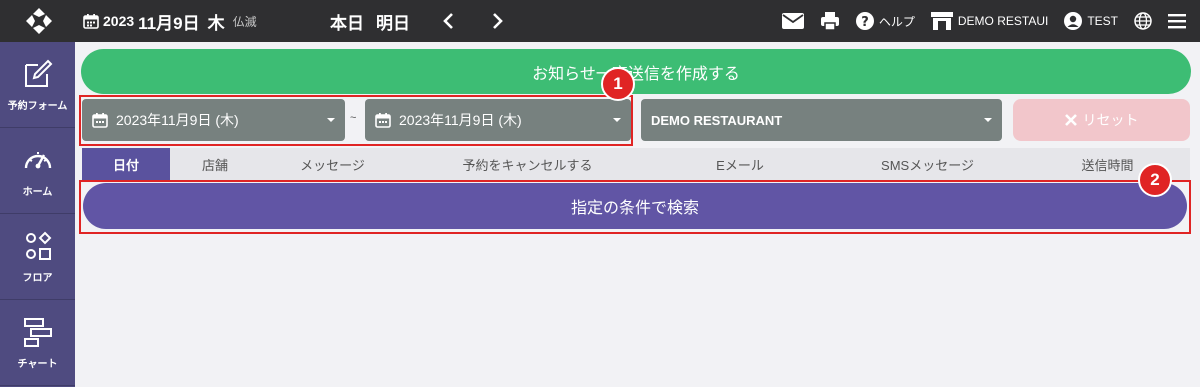 The image size is (1200, 387). What do you see at coordinates (1143, 21) in the screenshot?
I see `globe-icon` at bounding box center [1143, 21].